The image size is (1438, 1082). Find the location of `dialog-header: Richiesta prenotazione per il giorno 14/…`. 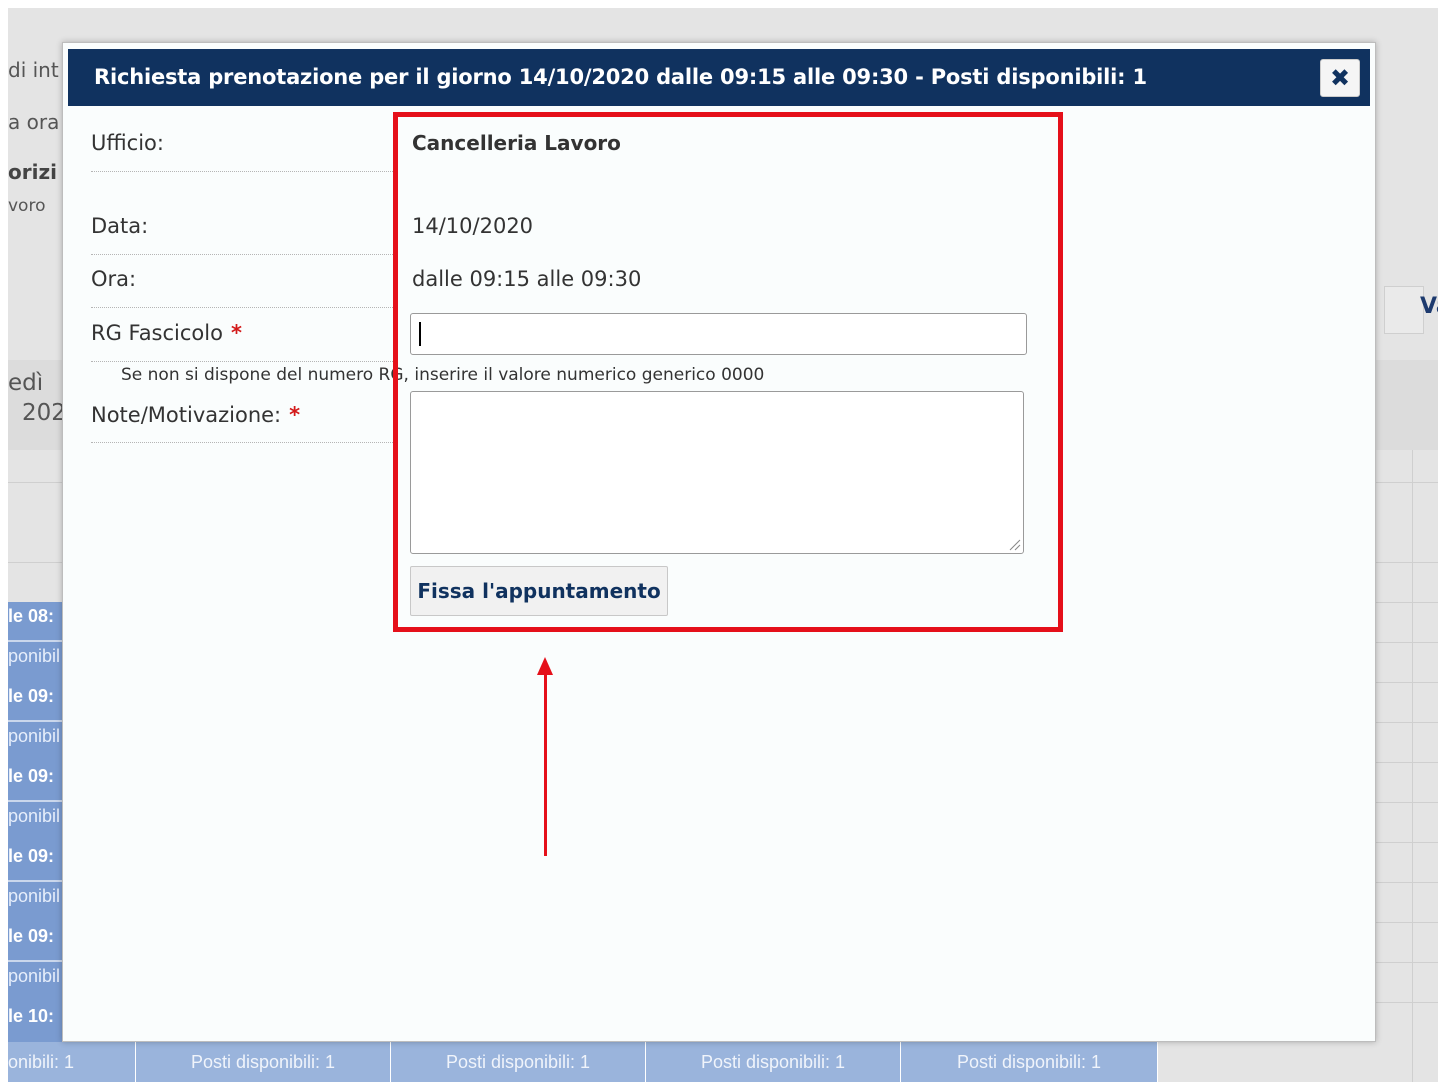

dialog-header: Richiesta prenotazione per il giorno 14/… is located at coordinates (719, 77).